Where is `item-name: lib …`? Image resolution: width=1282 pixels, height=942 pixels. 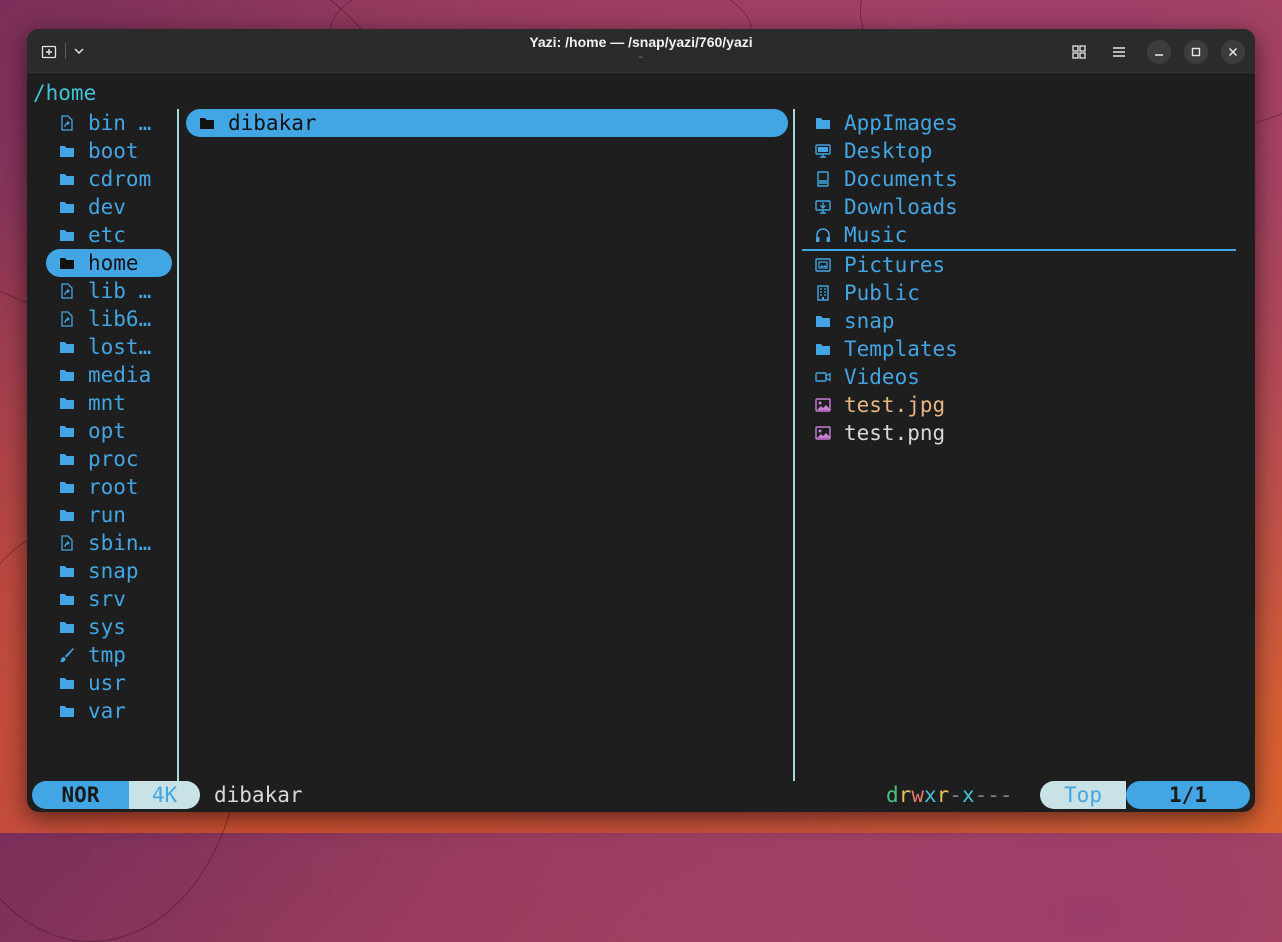 item-name: lib … is located at coordinates (120, 291).